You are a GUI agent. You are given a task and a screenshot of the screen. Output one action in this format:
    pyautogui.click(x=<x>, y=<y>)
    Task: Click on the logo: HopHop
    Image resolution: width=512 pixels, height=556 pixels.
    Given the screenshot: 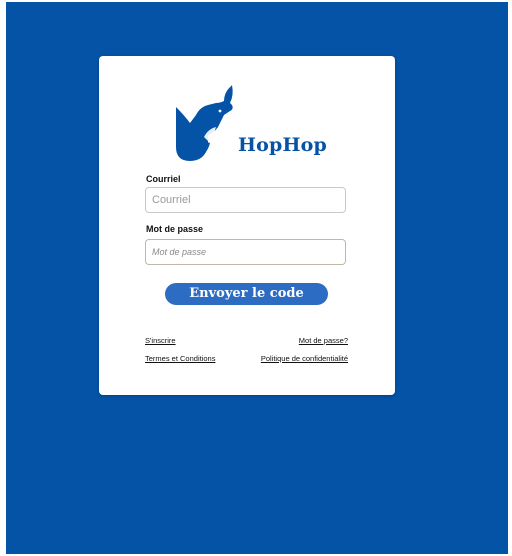 What is the action you would take?
    pyautogui.click(x=254, y=126)
    